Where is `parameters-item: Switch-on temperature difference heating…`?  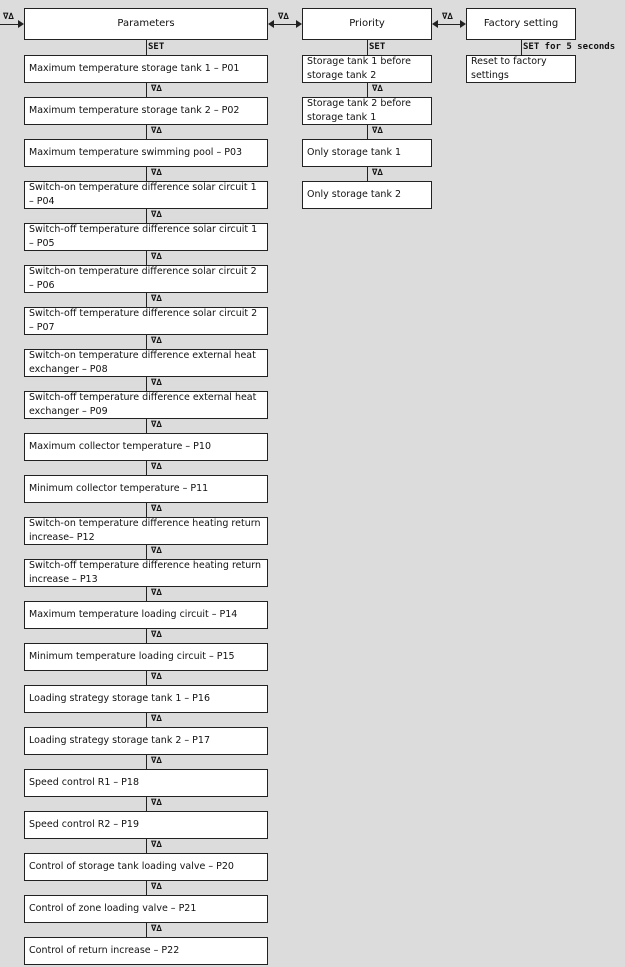 parameters-item: Switch-on temperature difference heating… is located at coordinates (146, 531).